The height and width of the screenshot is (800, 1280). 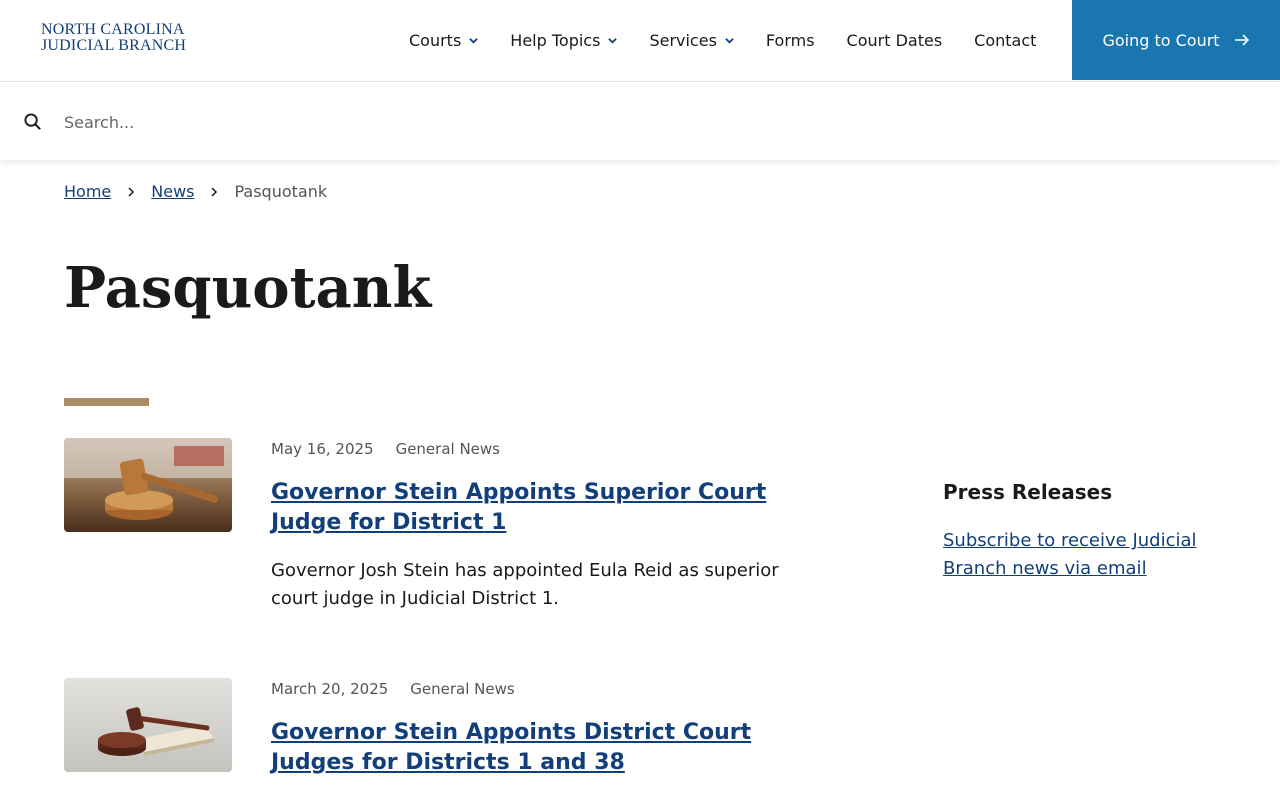 I want to click on news-item-meta: May 16, 2025 General News, so click(x=385, y=449).